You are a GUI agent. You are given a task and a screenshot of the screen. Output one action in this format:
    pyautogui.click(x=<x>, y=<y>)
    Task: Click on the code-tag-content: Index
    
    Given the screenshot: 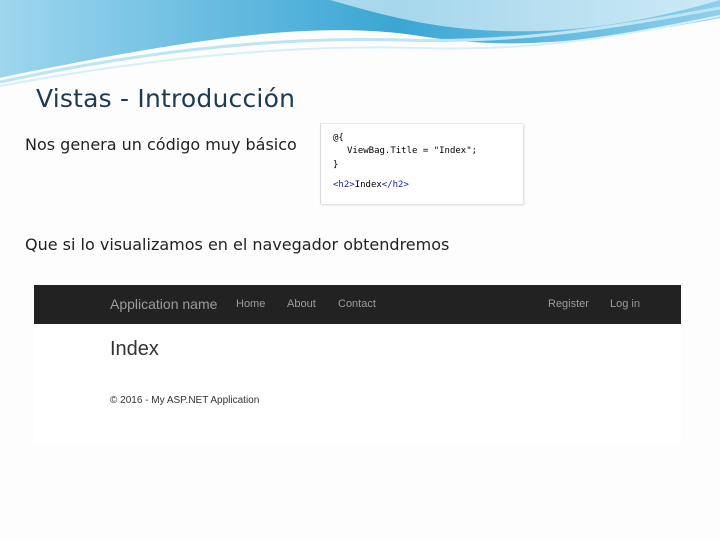 What is the action you would take?
    pyautogui.click(x=368, y=185)
    